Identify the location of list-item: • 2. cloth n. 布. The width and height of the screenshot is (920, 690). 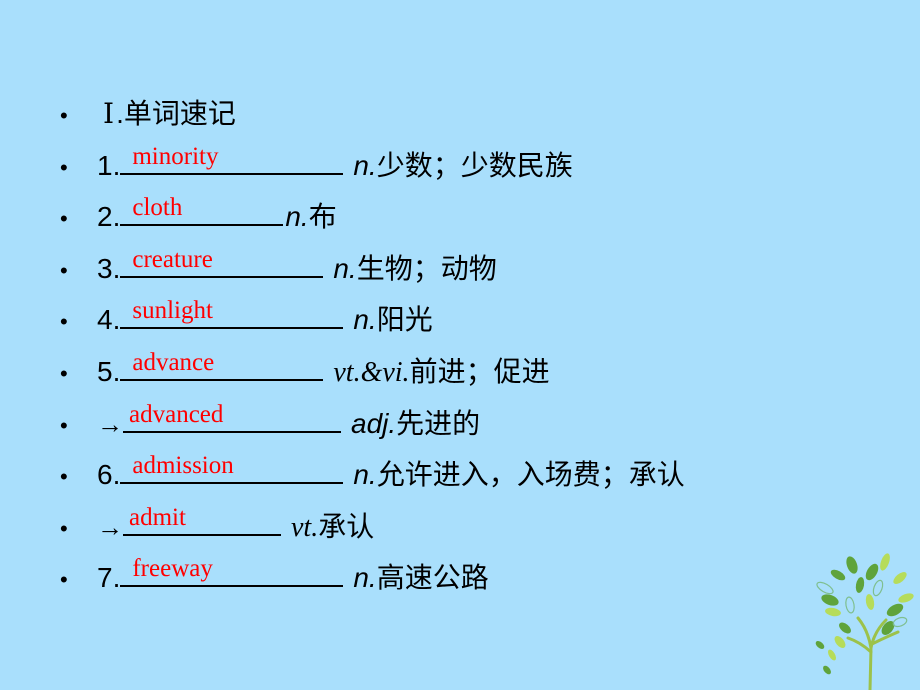
(372, 217).